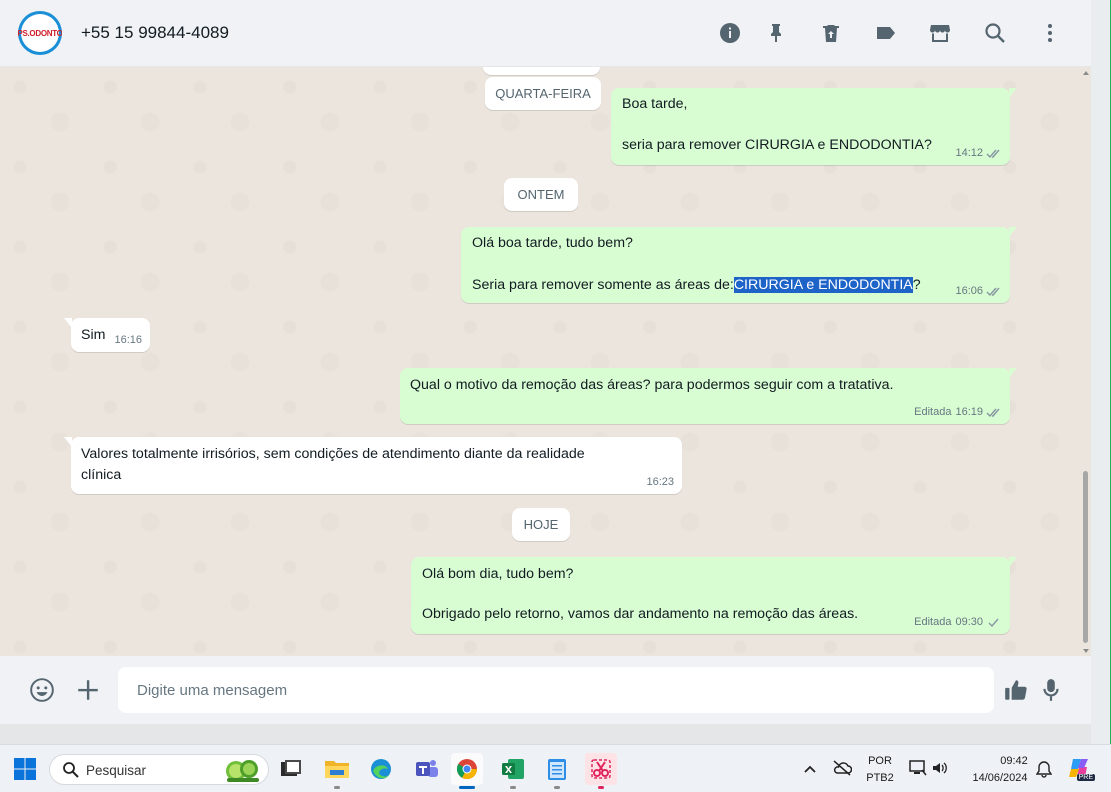  I want to click on selected-text: CIRURGIA e ENDODONTIA, so click(823, 285).